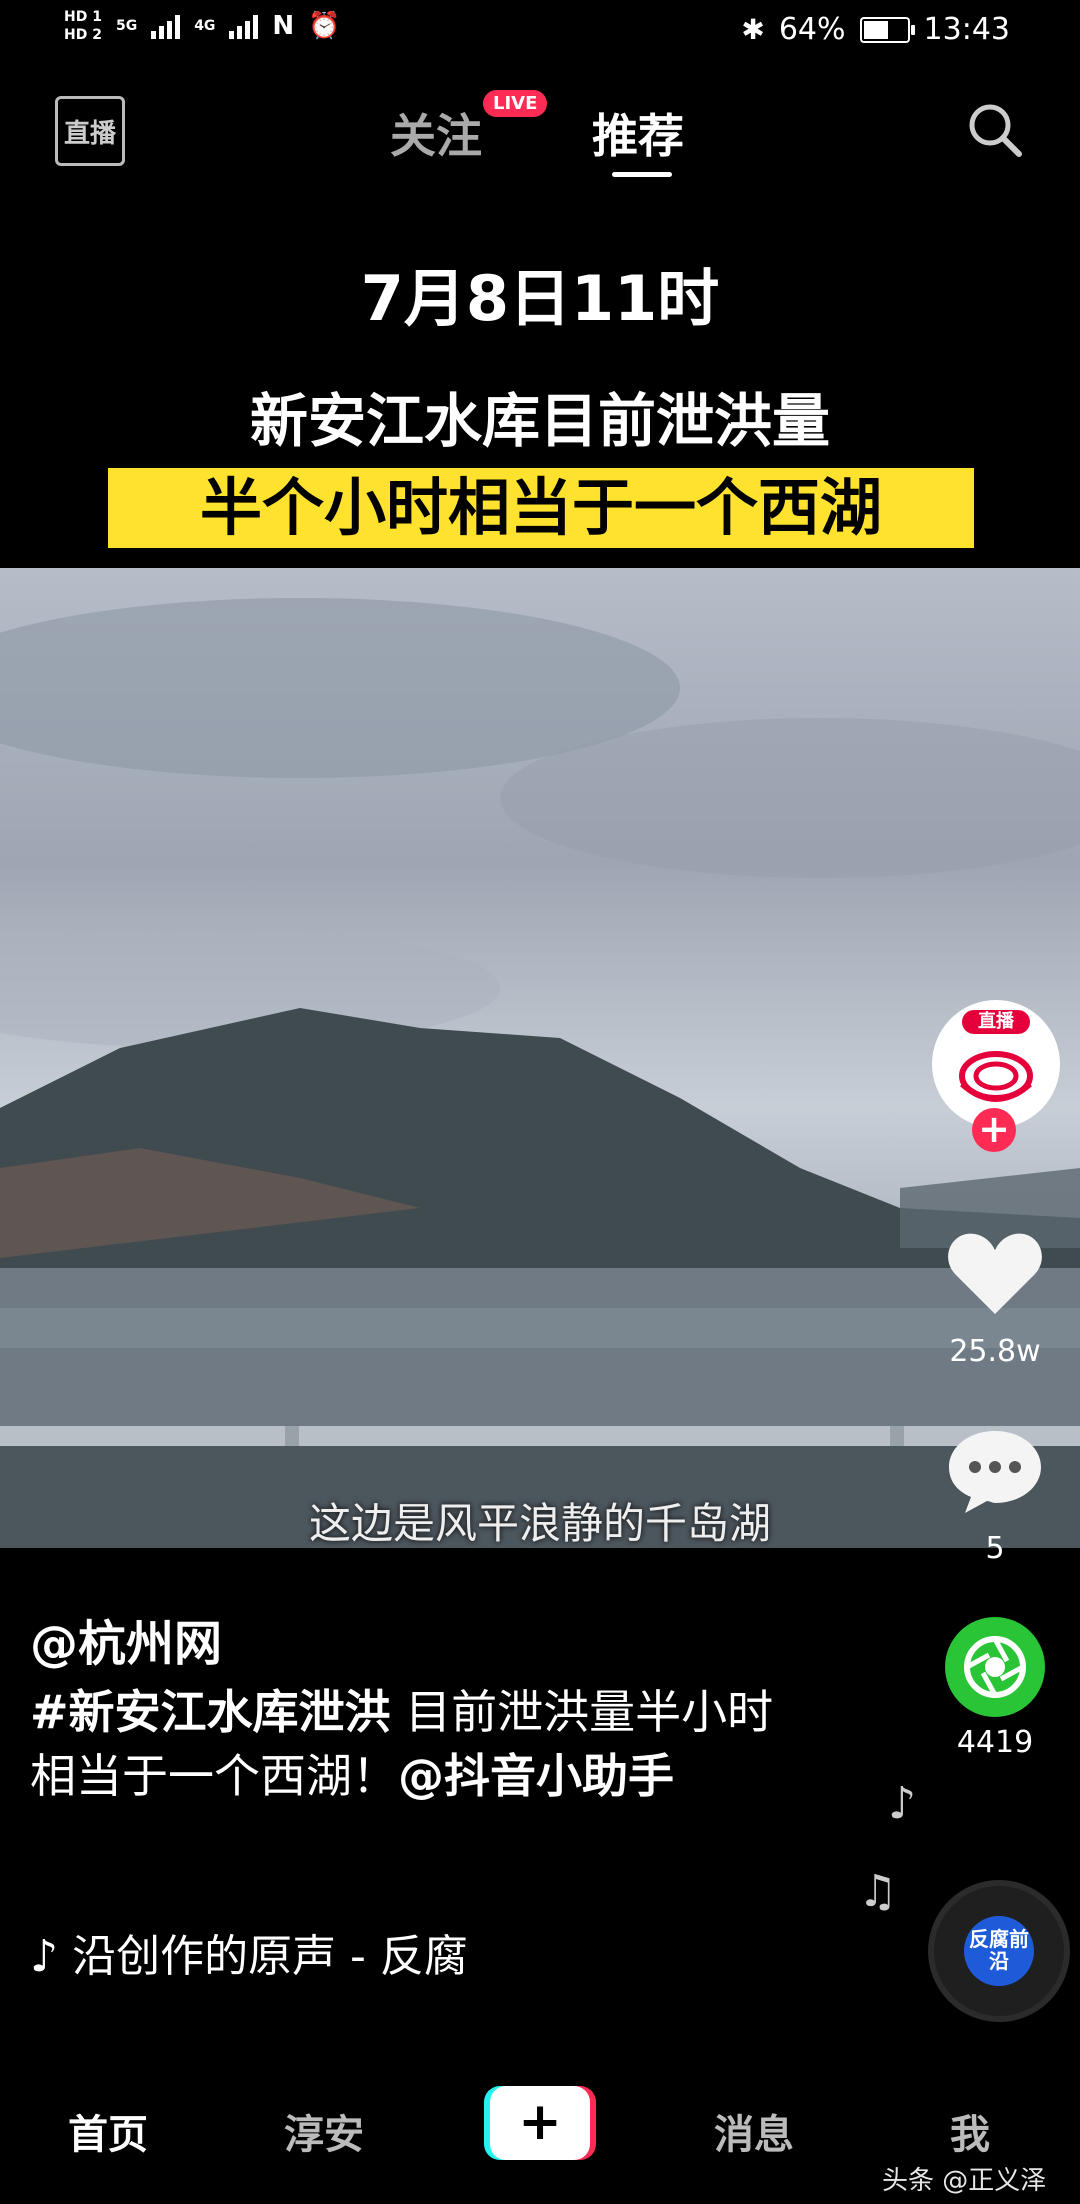 This screenshot has height=2204, width=1080. I want to click on comment-button: 5, so click(995, 1495).